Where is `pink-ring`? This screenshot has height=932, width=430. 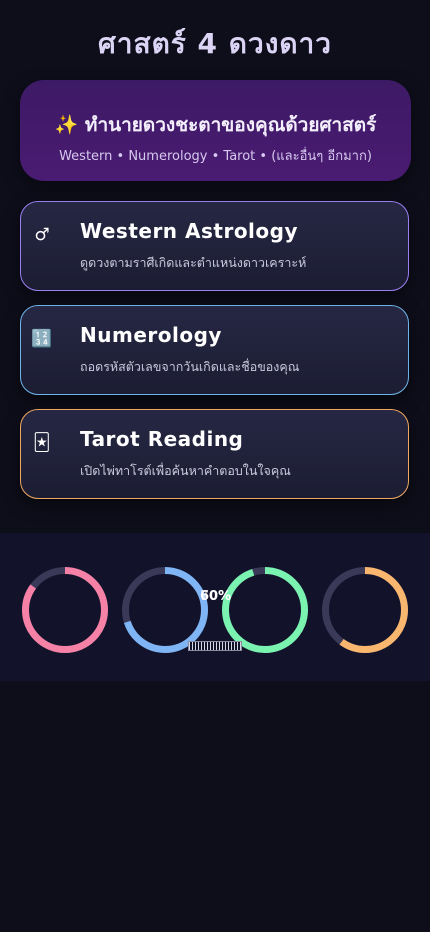
pink-ring is located at coordinates (65, 610).